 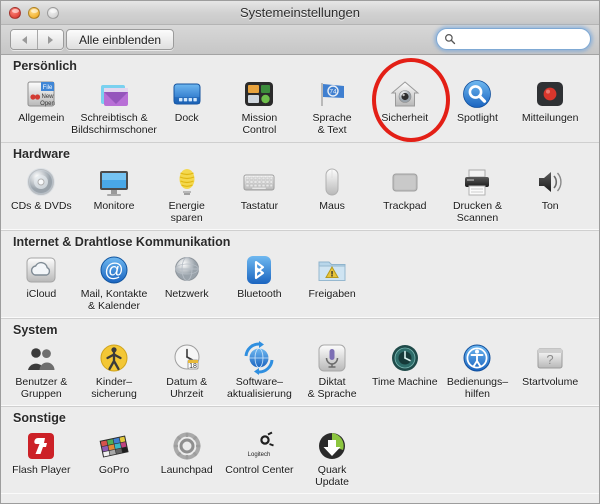 What do you see at coordinates (259, 446) in the screenshot?
I see `logitech-icon: Logitech` at bounding box center [259, 446].